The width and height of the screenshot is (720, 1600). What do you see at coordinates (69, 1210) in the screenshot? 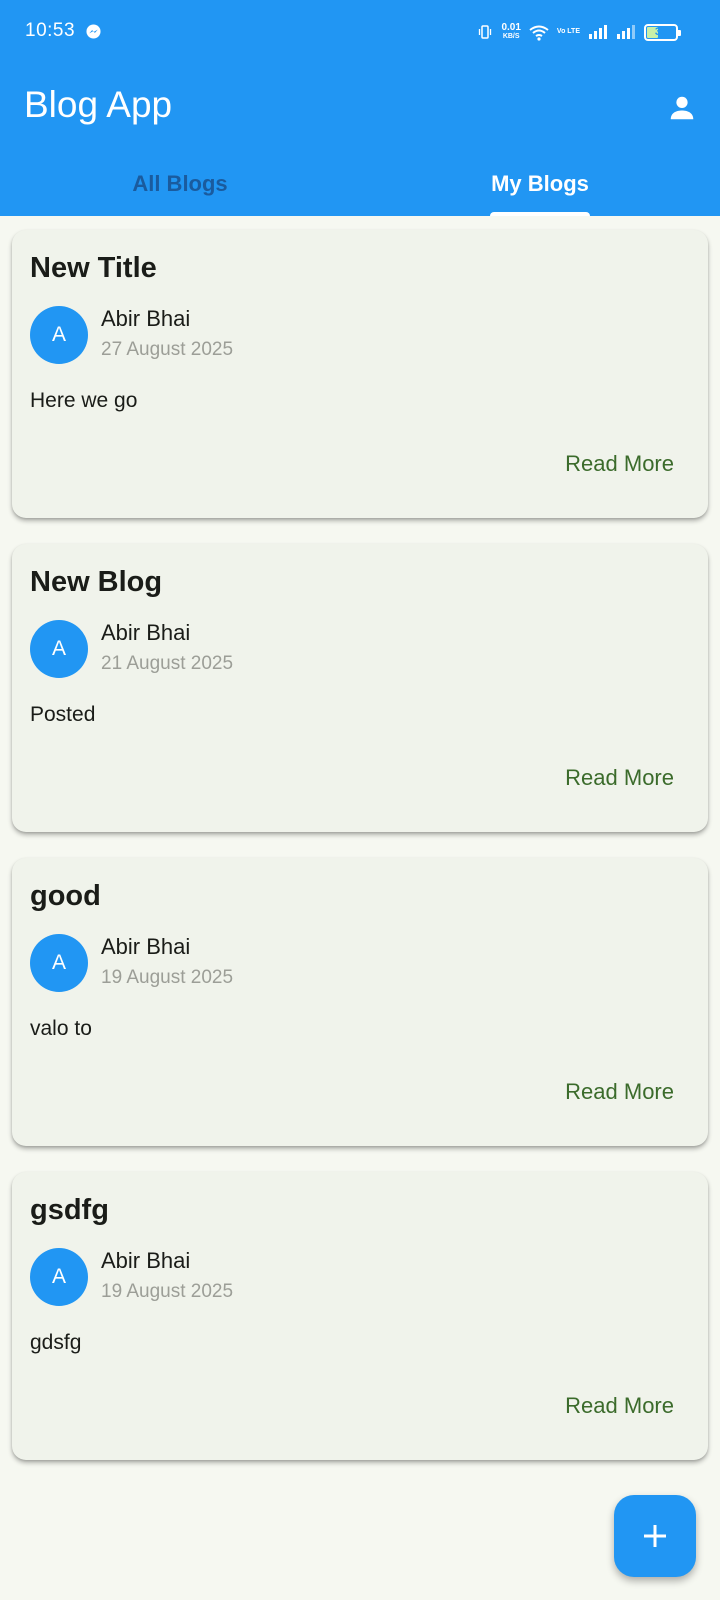
I see `blog-title: gsdfg` at bounding box center [69, 1210].